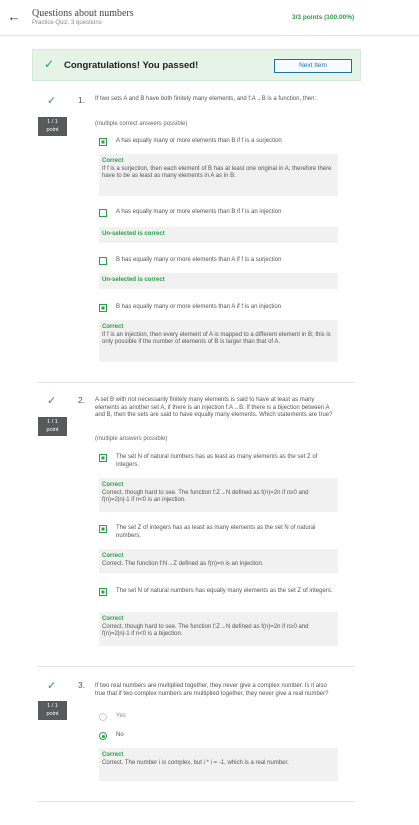  What do you see at coordinates (67, 23) in the screenshot?
I see `quiz-subtitle: Practice Quiz, 3 questions` at bounding box center [67, 23].